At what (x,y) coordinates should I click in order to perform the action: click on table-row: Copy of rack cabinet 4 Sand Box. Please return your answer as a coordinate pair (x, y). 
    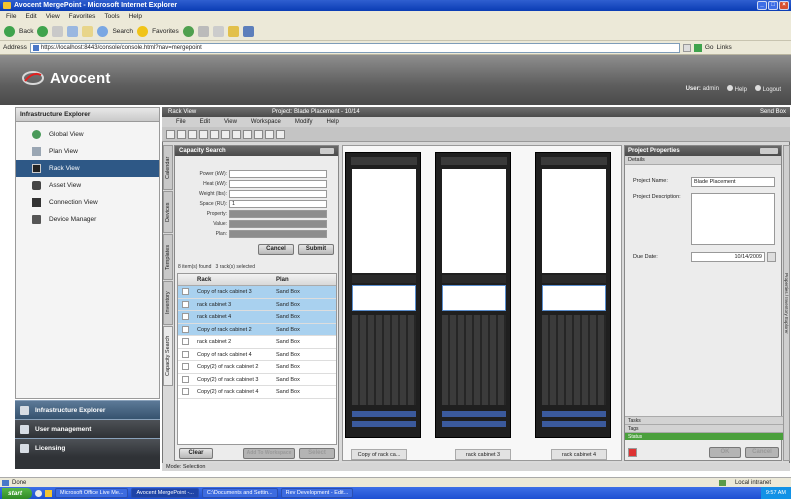
    Looking at the image, I should click on (257, 355).